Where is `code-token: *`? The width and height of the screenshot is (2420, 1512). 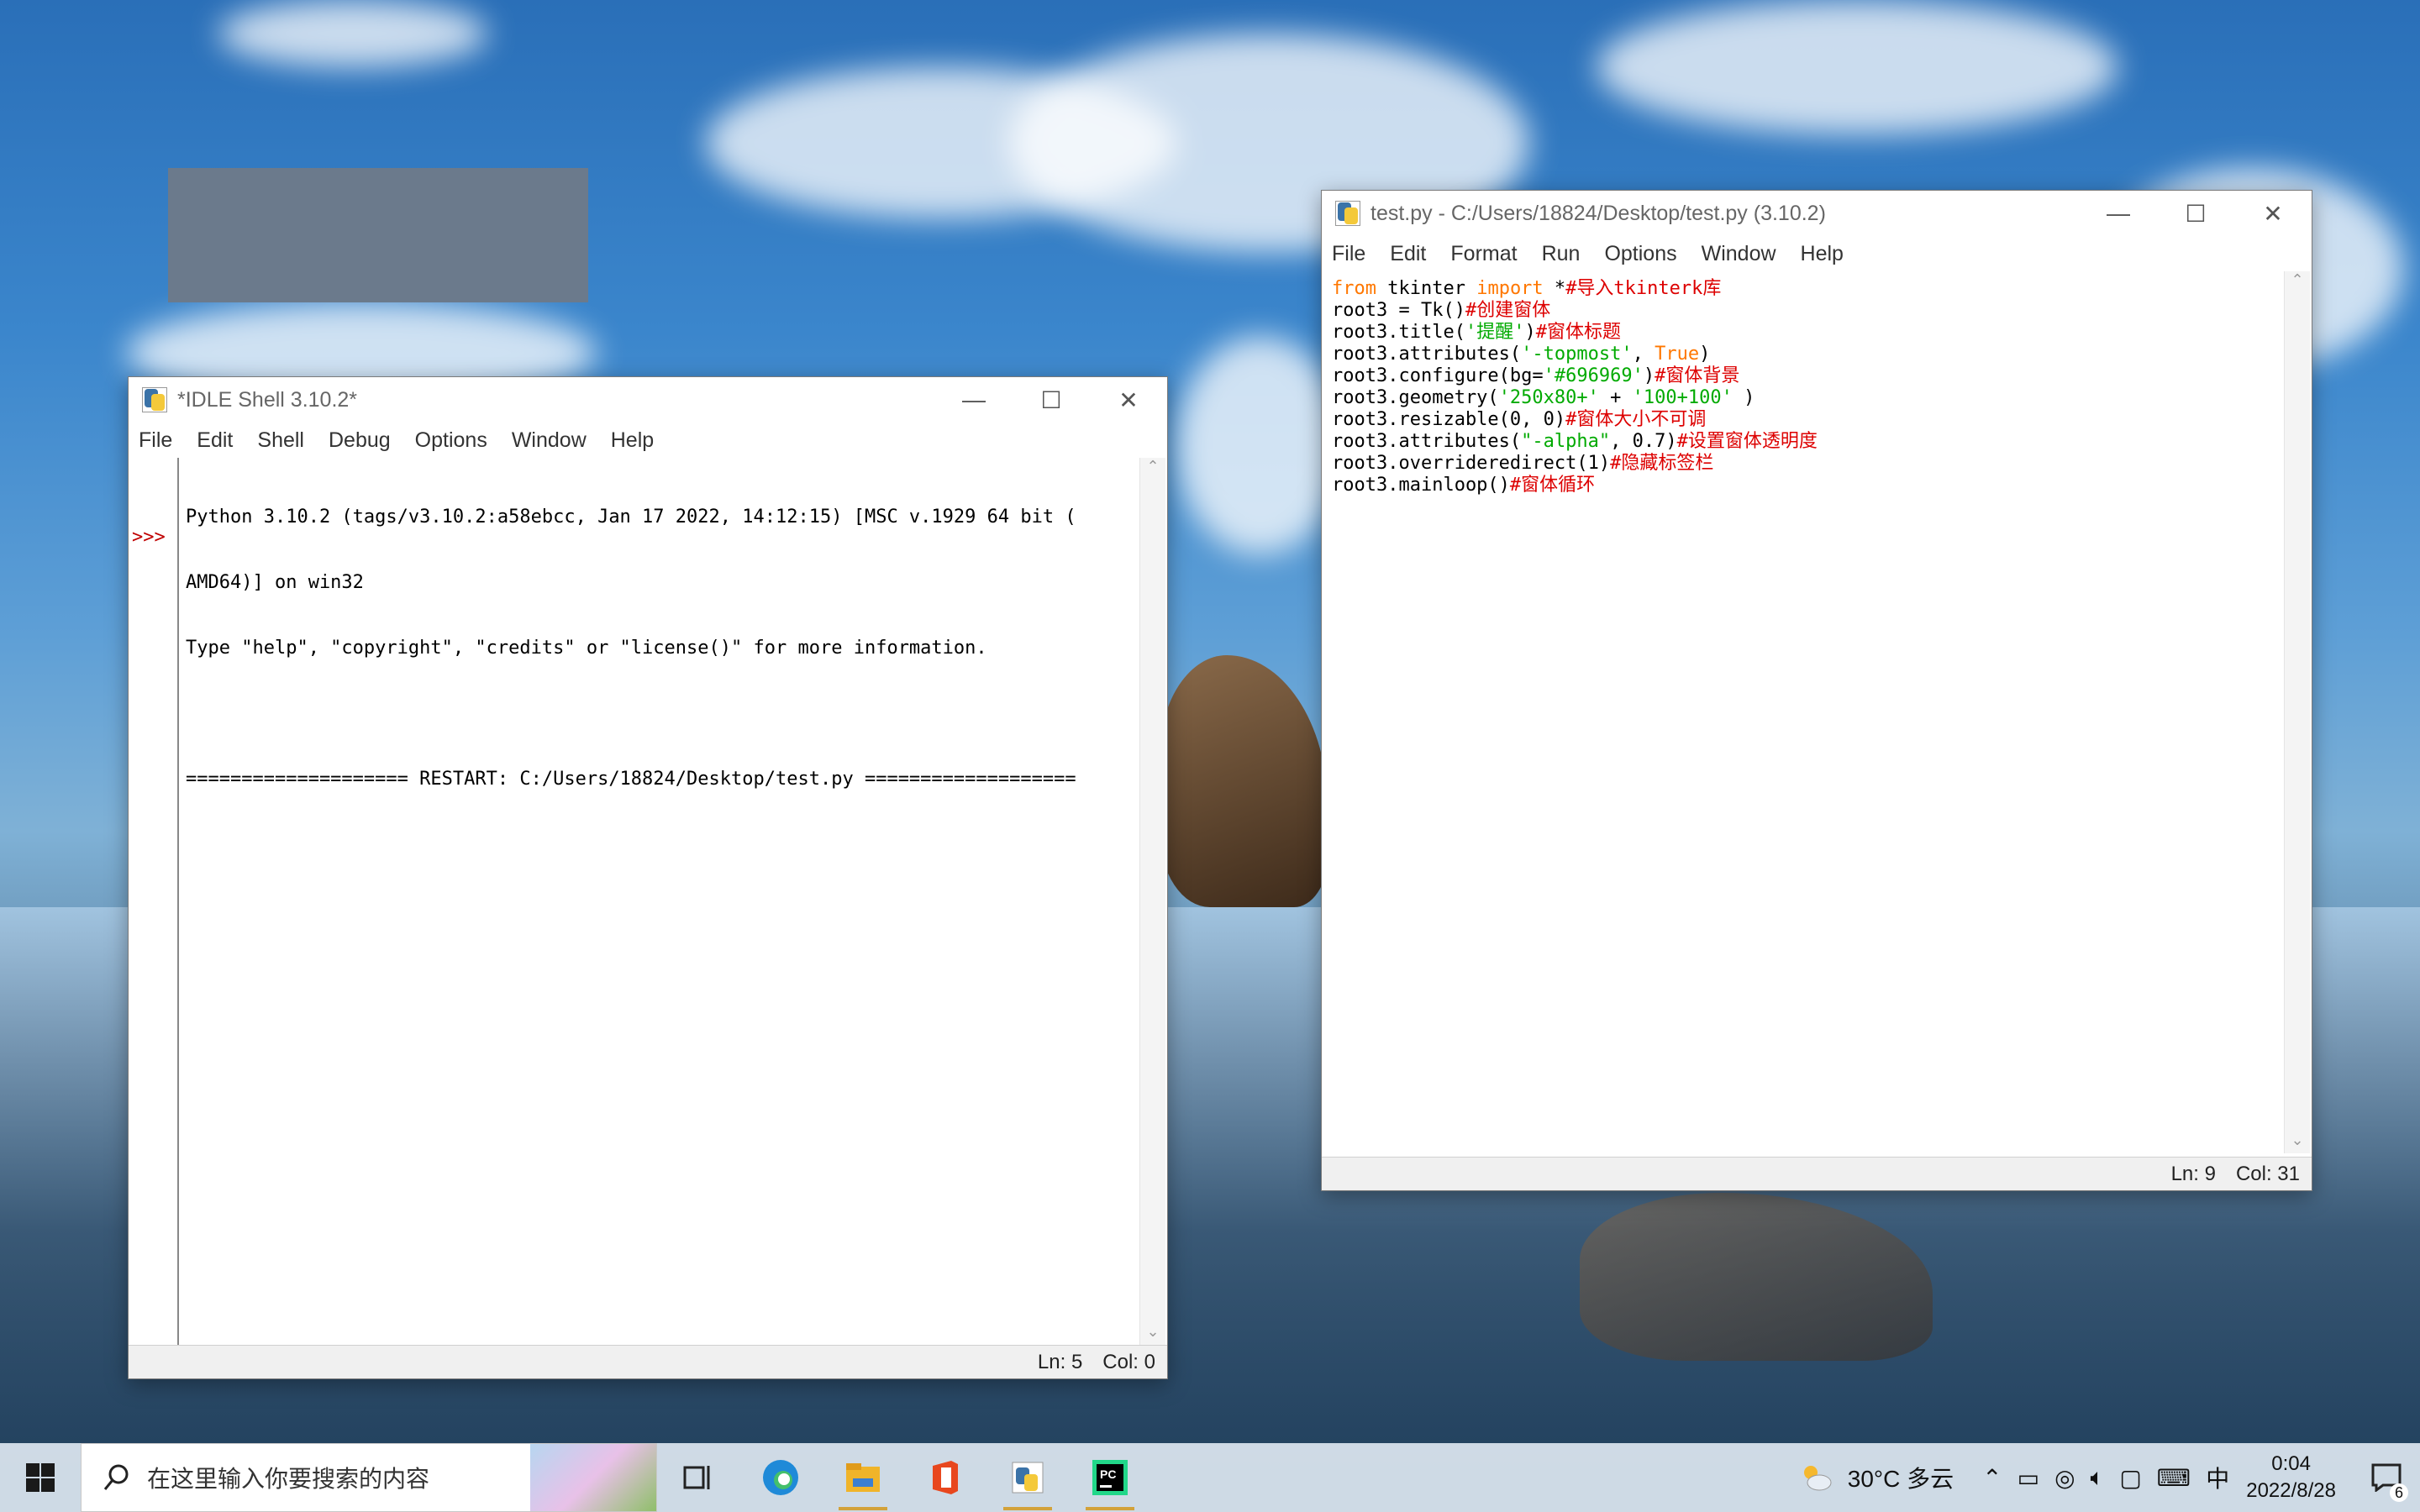 code-token: * is located at coordinates (1555, 288).